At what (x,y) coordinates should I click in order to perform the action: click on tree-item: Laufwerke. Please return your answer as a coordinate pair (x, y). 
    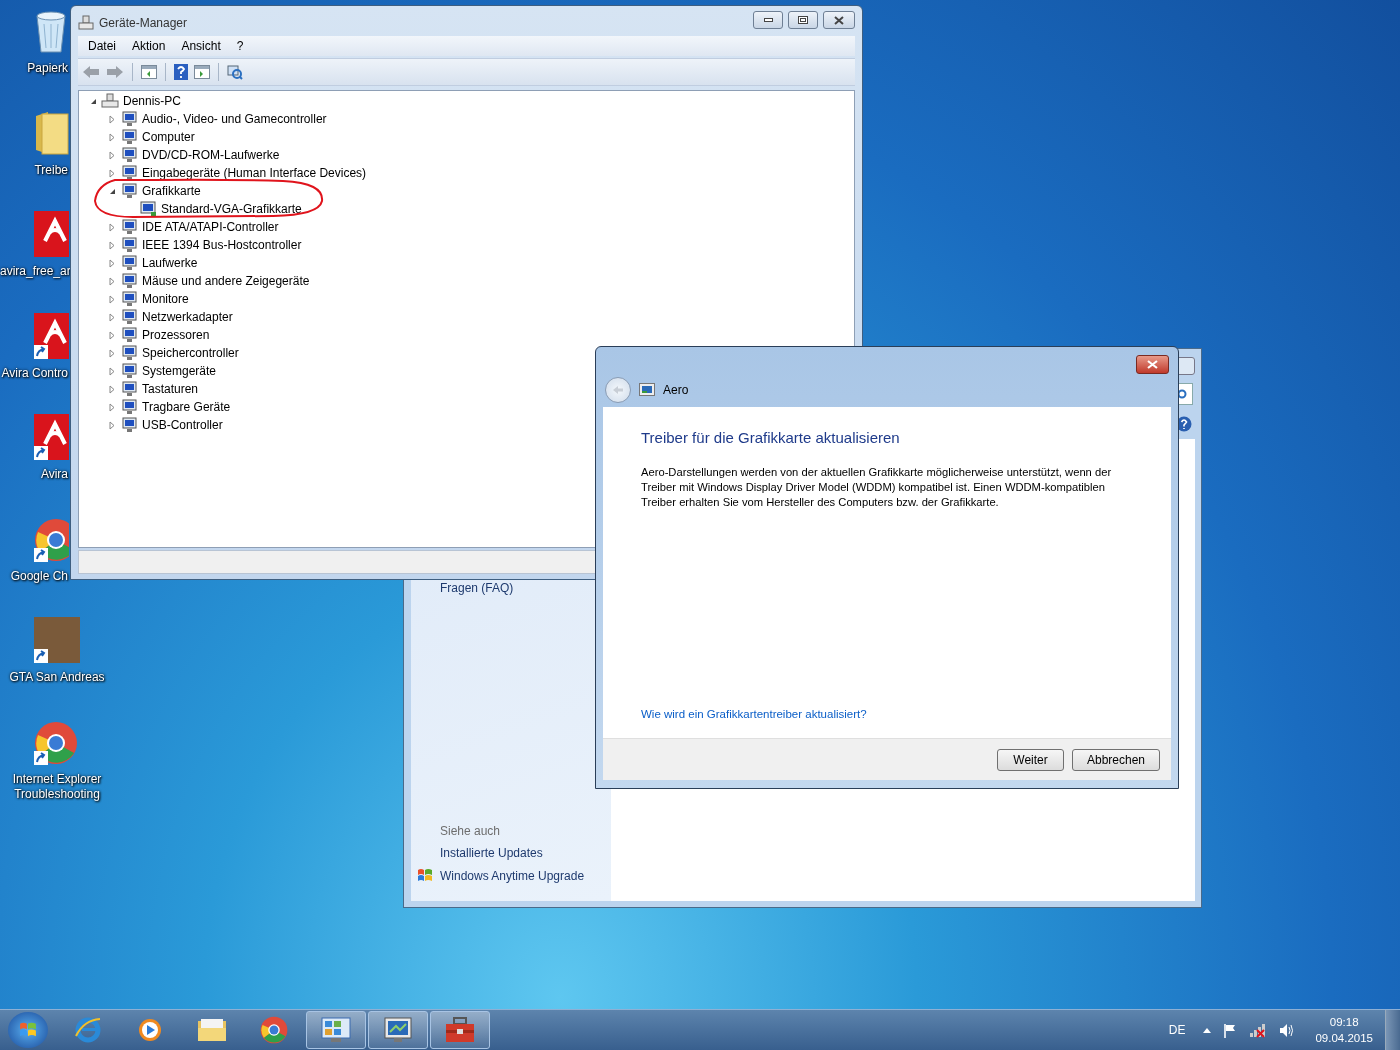
    Looking at the image, I should click on (170, 263).